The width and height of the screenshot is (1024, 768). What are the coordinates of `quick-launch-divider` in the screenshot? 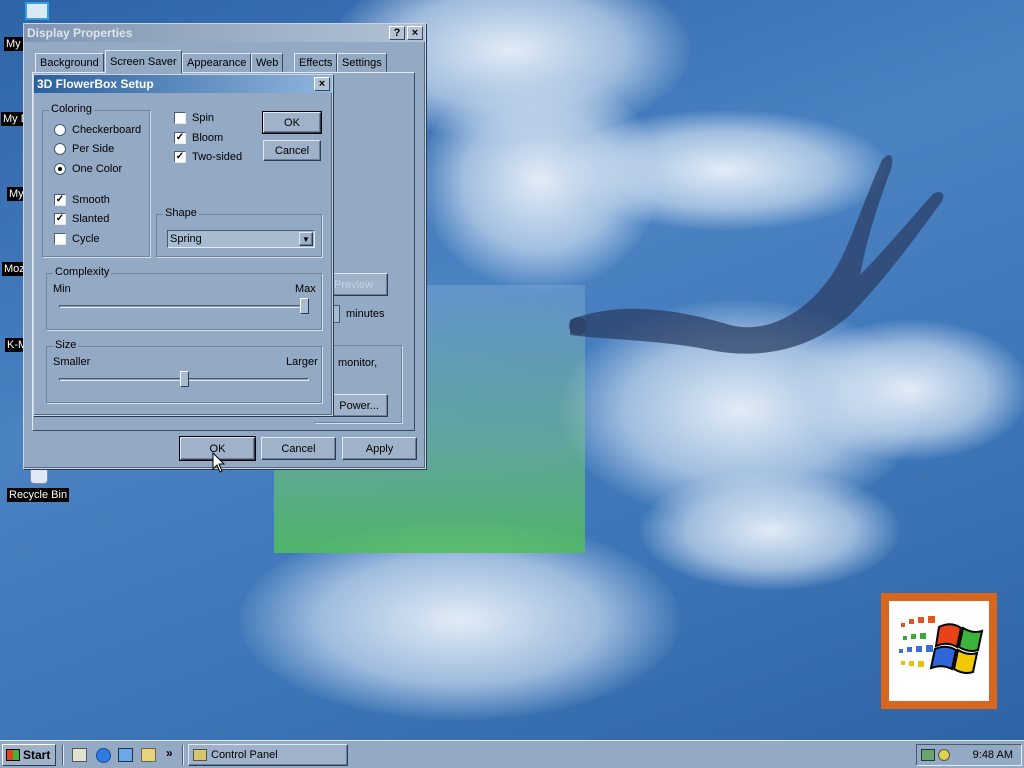 It's located at (63, 755).